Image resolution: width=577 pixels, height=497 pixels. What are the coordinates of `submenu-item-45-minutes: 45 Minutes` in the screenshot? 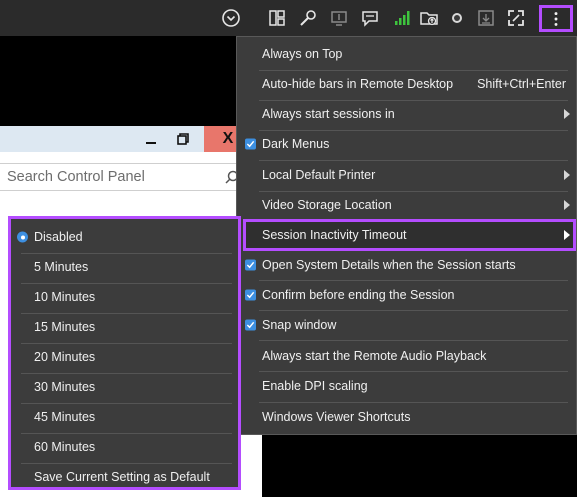 It's located at (124, 417).